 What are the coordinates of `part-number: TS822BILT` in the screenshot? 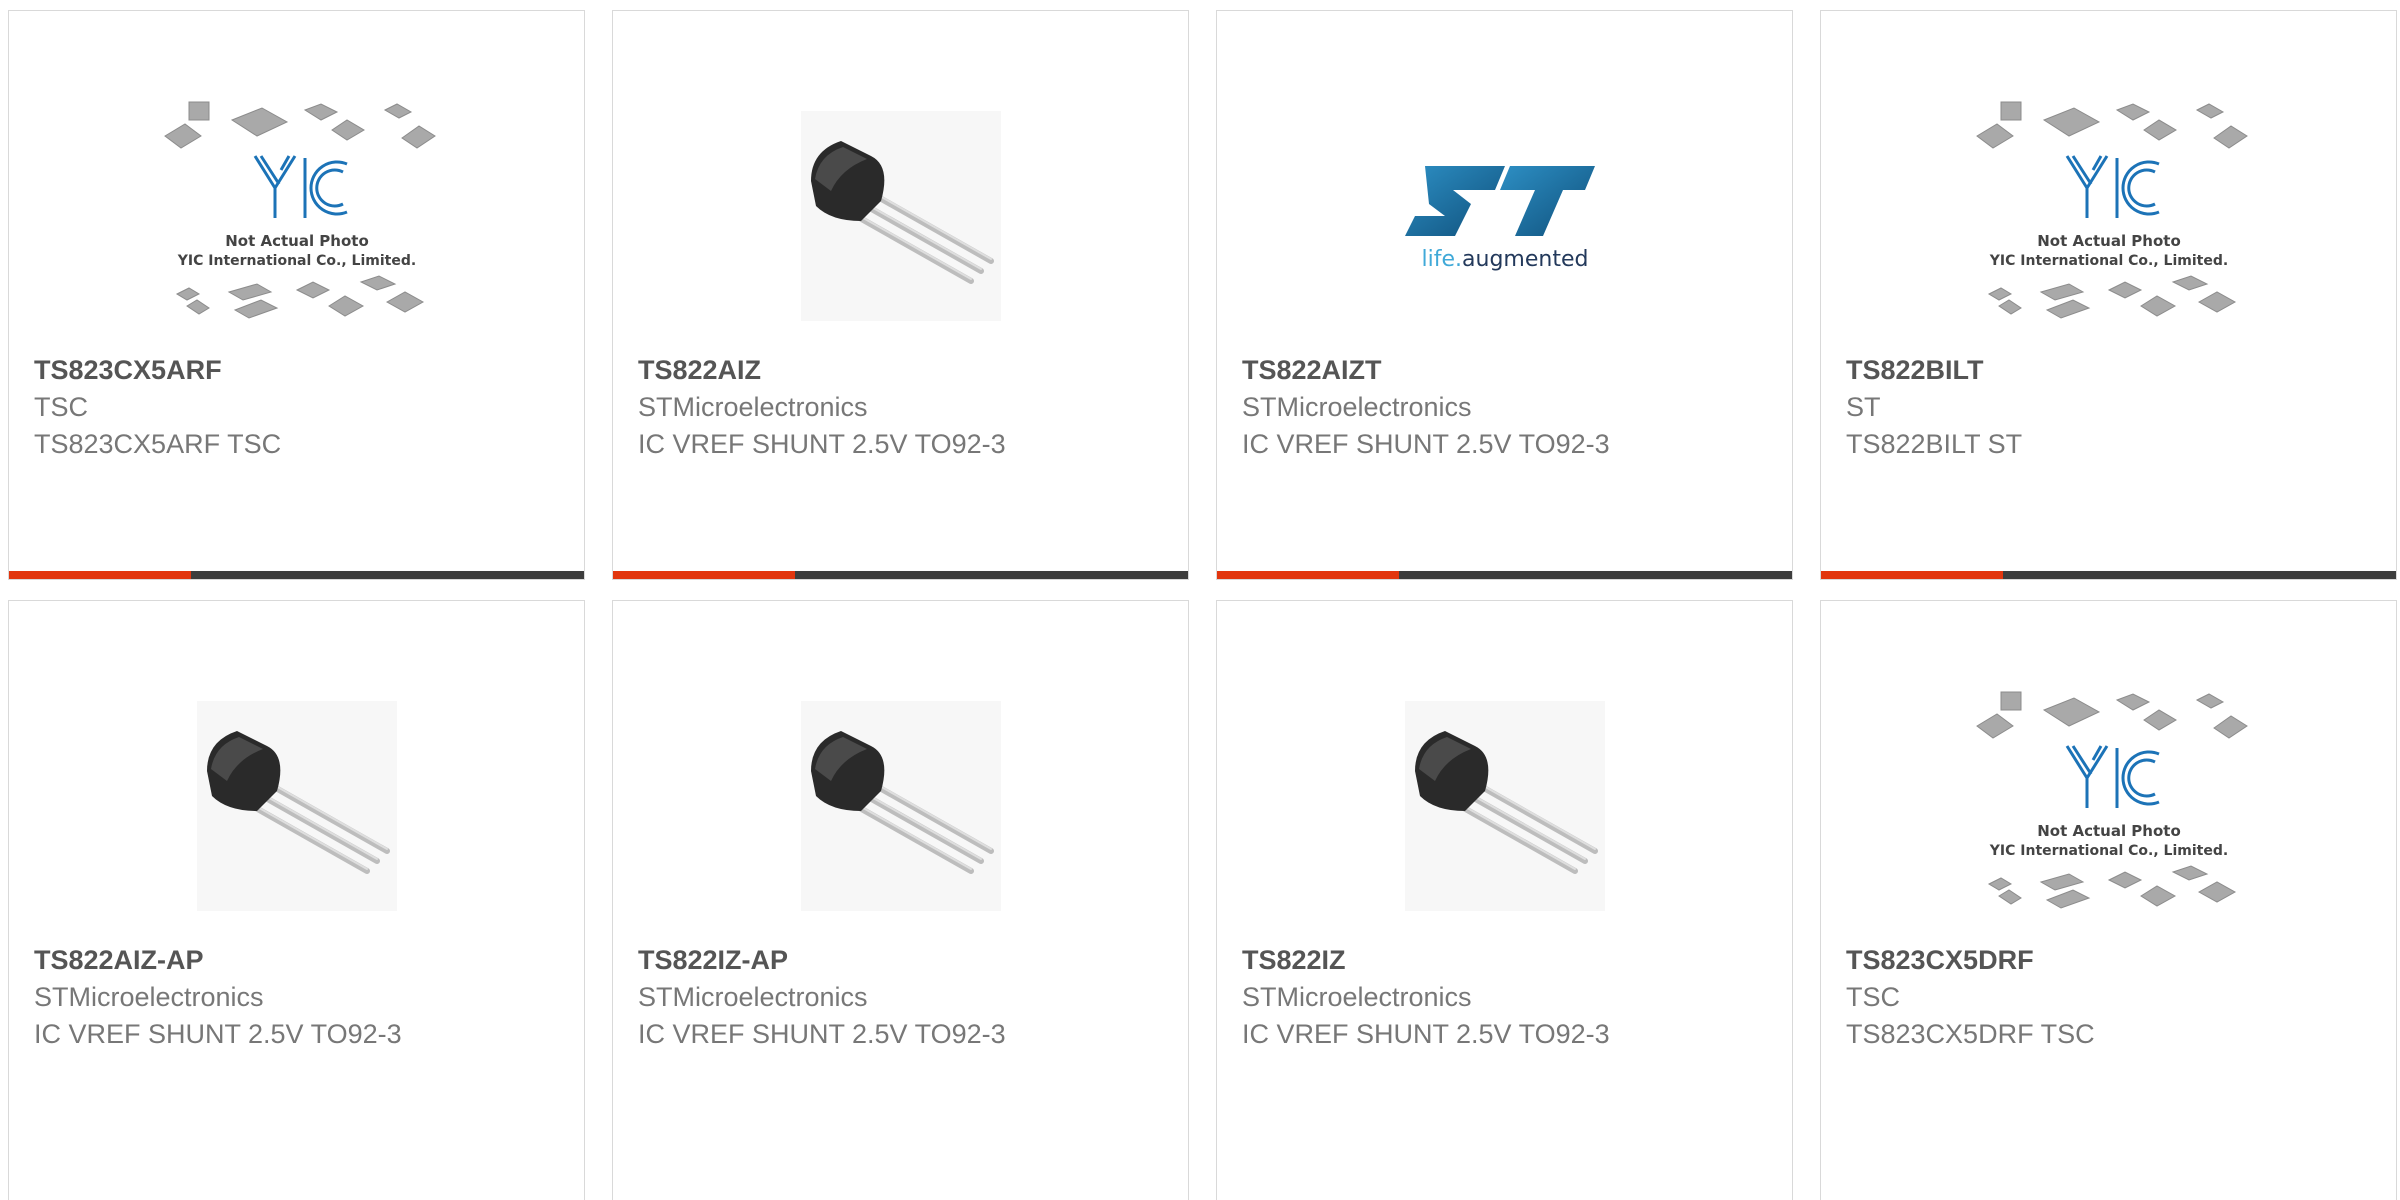 It's located at (2111, 370).